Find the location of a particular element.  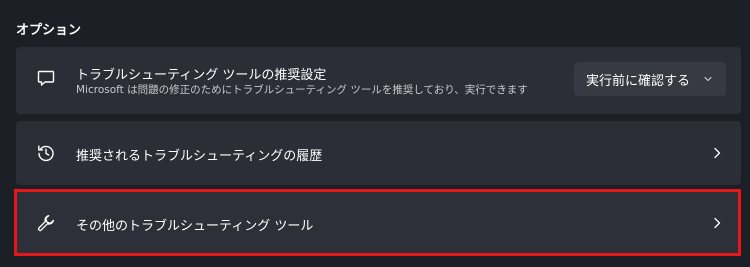

dropdown-selected-value: 実行前に確認する is located at coordinates (638, 81).